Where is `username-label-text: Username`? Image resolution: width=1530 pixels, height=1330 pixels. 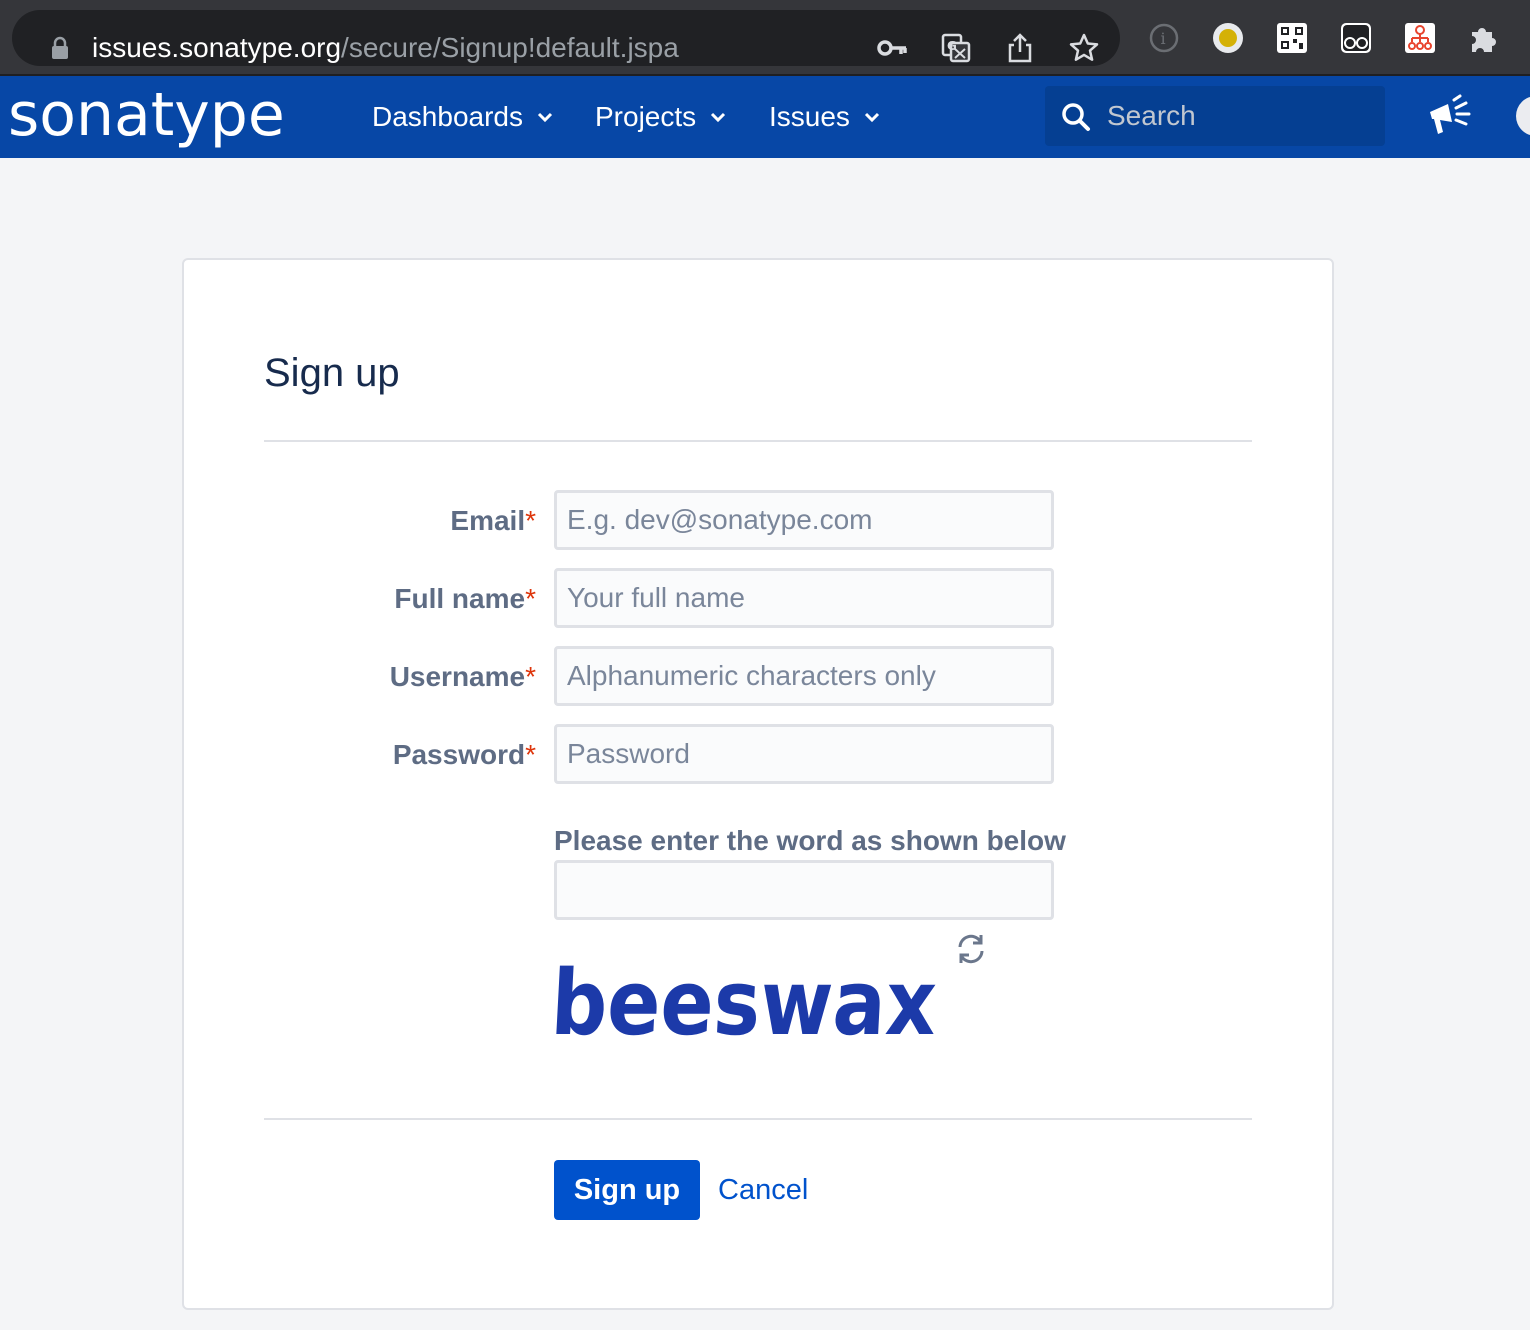 username-label-text: Username is located at coordinates (457, 676).